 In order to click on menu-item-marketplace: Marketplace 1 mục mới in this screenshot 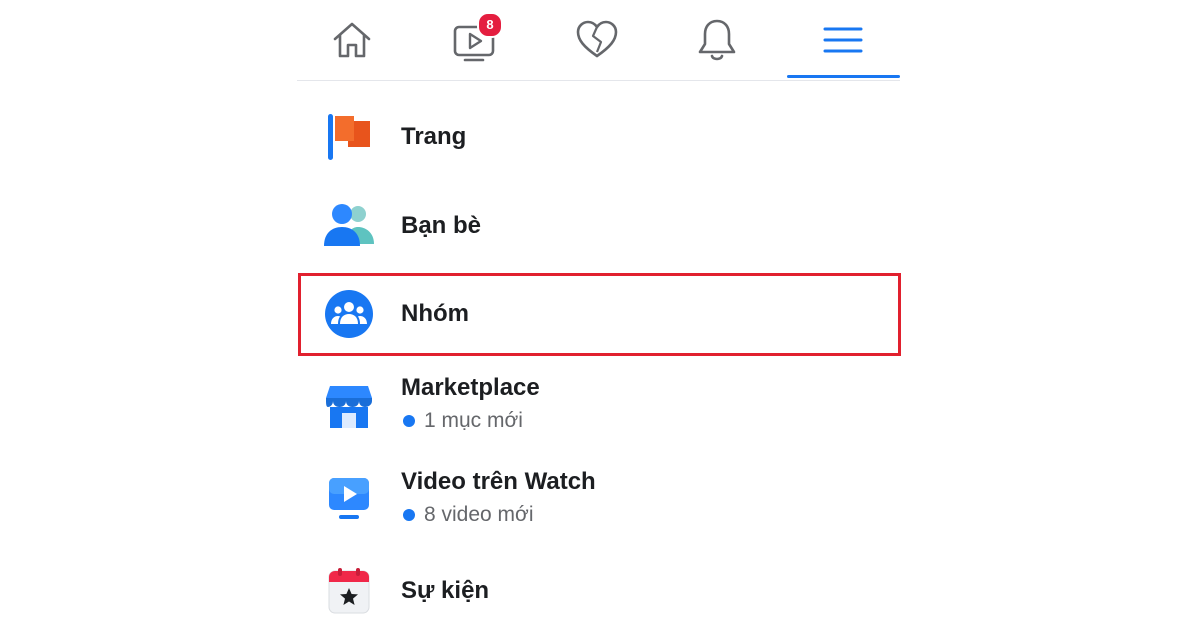, I will do `click(600, 406)`.